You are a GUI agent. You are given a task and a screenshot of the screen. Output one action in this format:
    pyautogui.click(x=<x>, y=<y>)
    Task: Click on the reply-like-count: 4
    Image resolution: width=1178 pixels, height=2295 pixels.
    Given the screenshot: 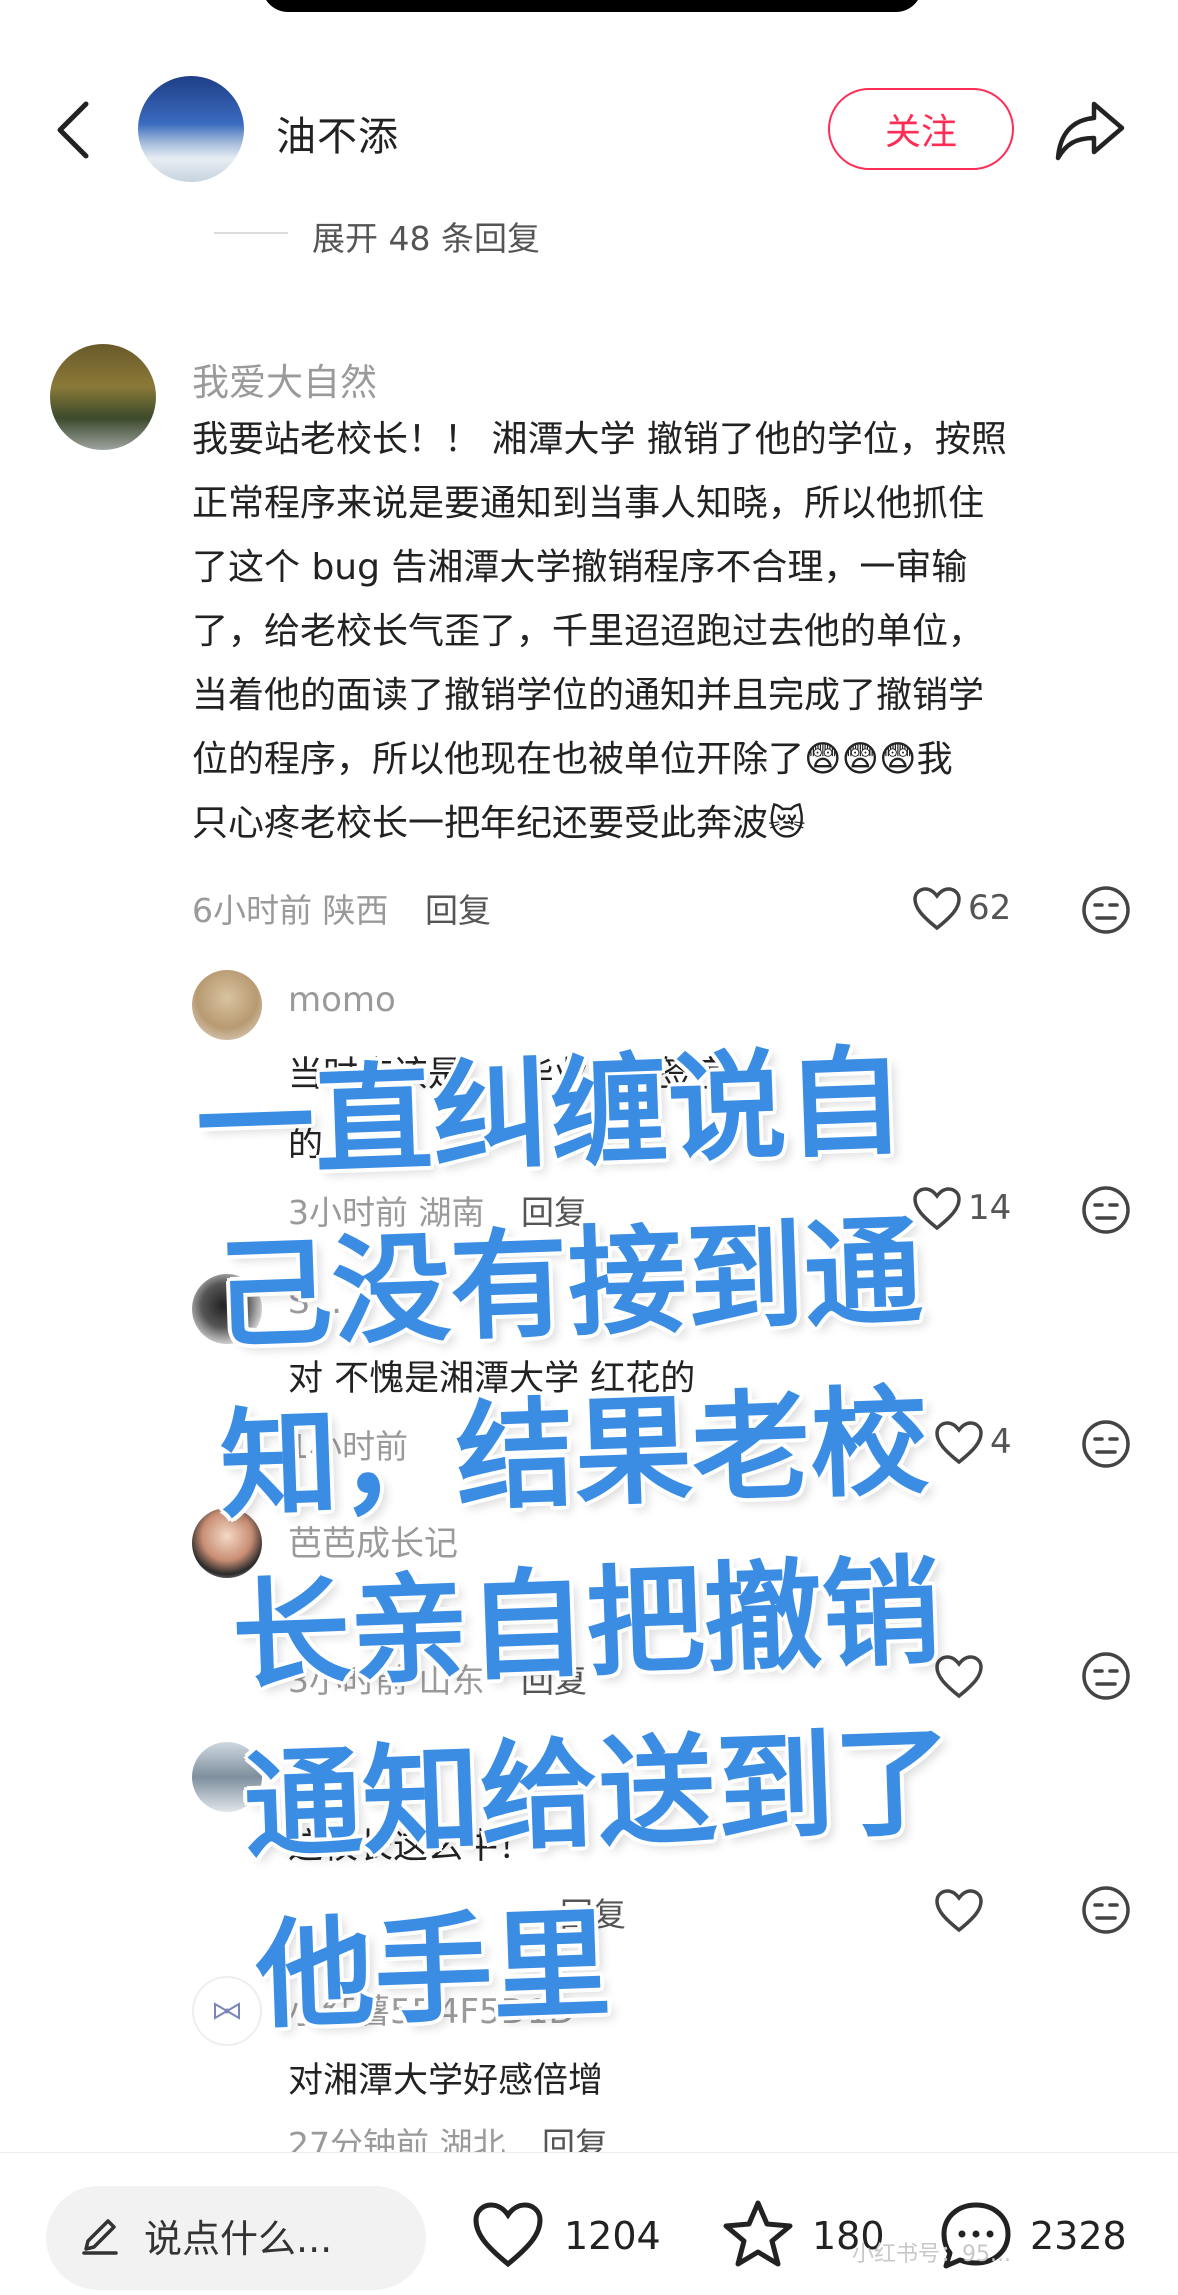 What is the action you would take?
    pyautogui.click(x=1001, y=1442)
    